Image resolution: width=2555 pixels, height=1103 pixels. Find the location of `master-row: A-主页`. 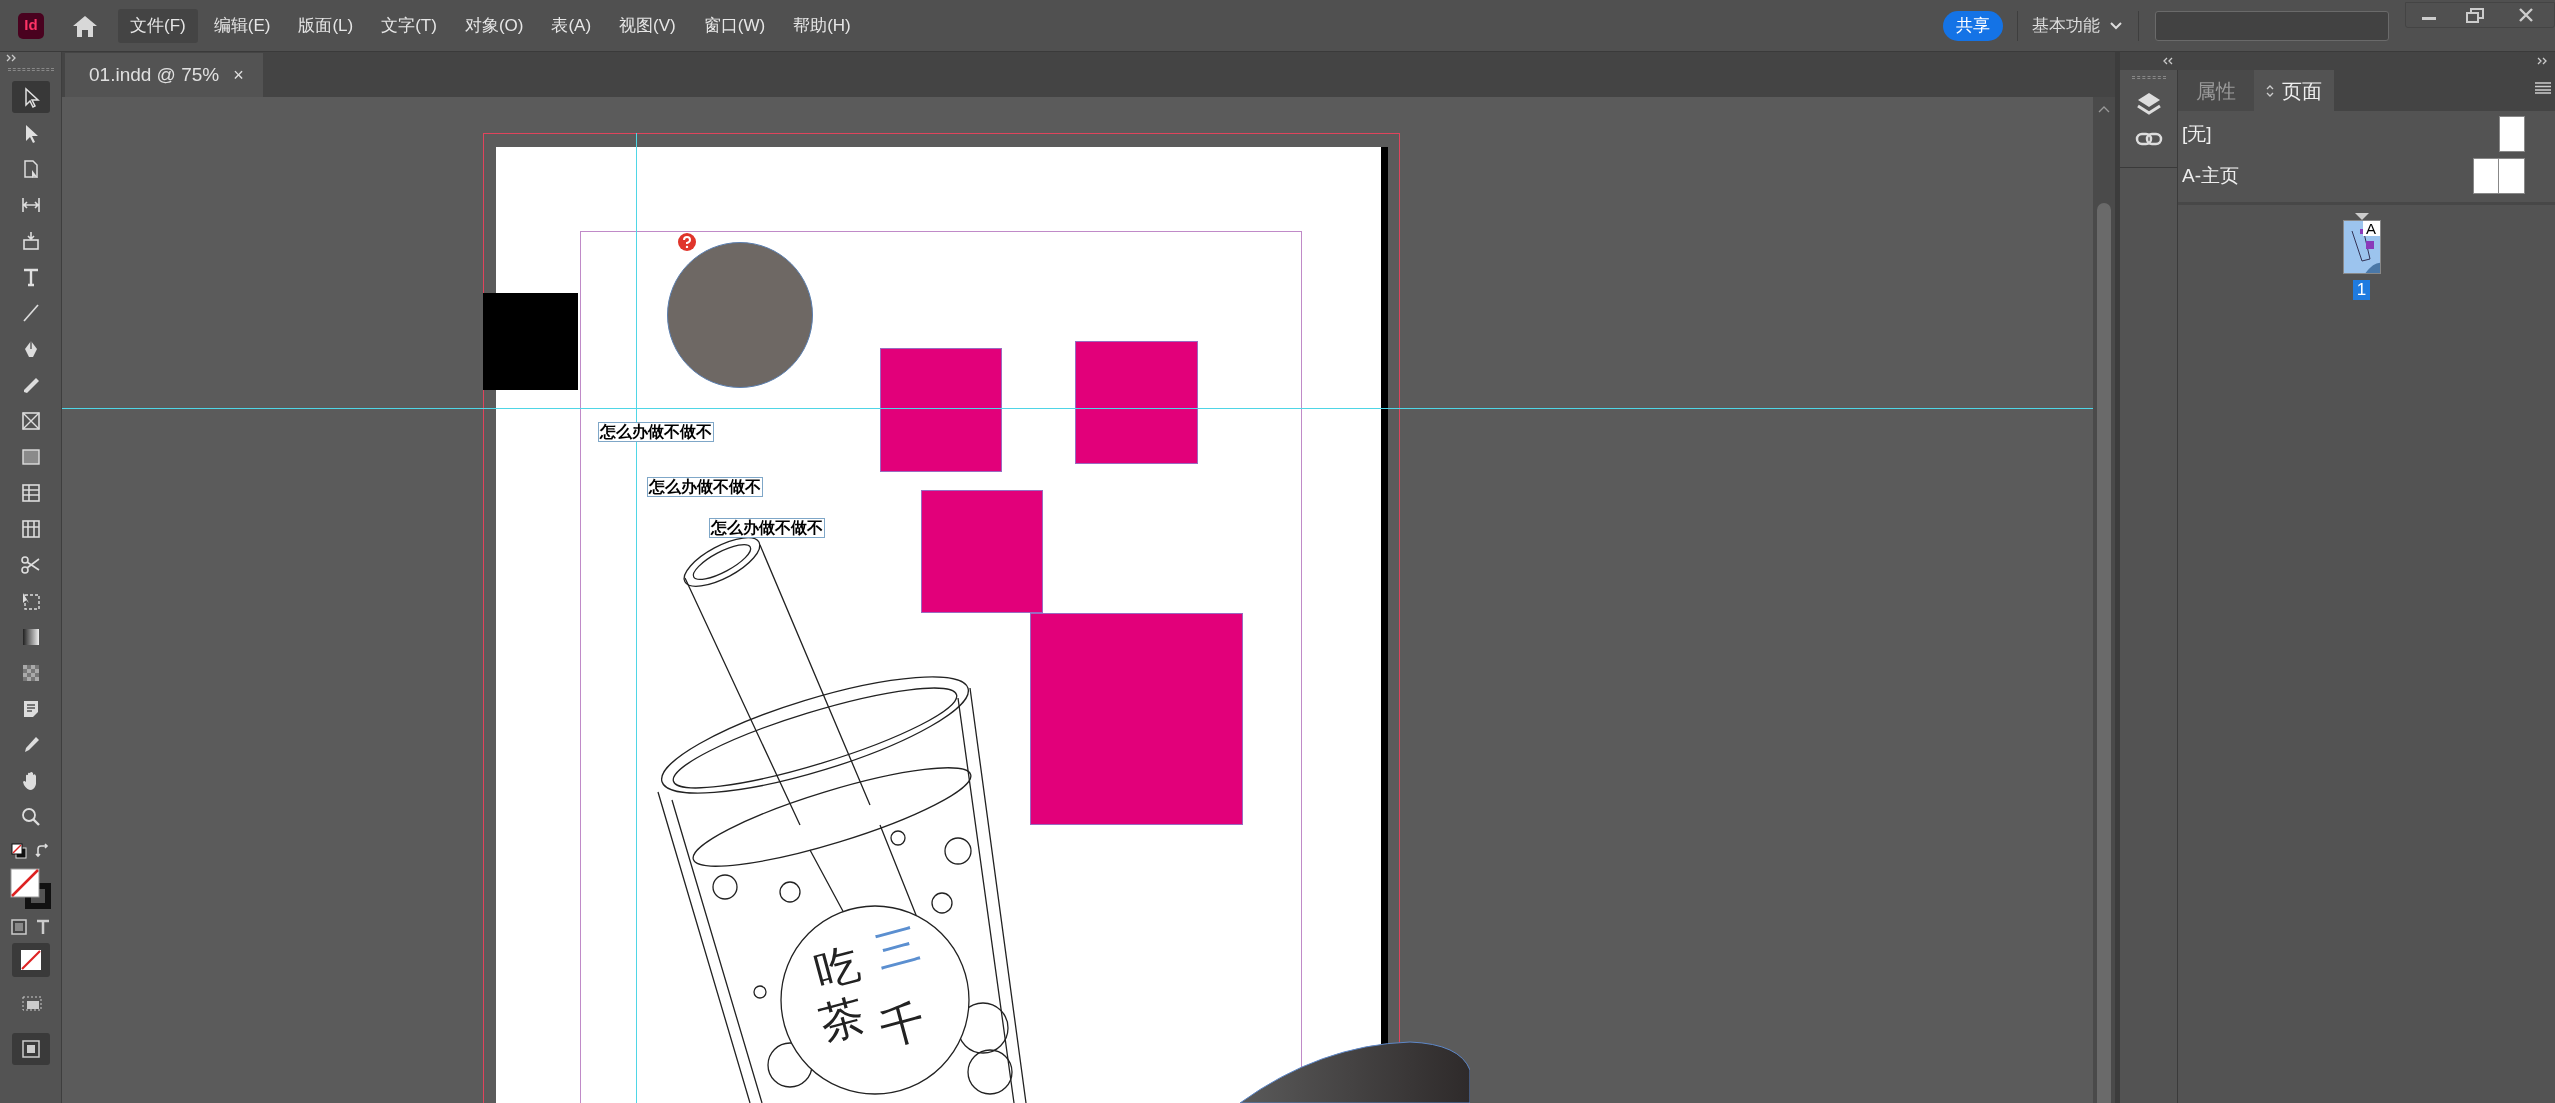

master-row: A-主页 is located at coordinates (2366, 176).